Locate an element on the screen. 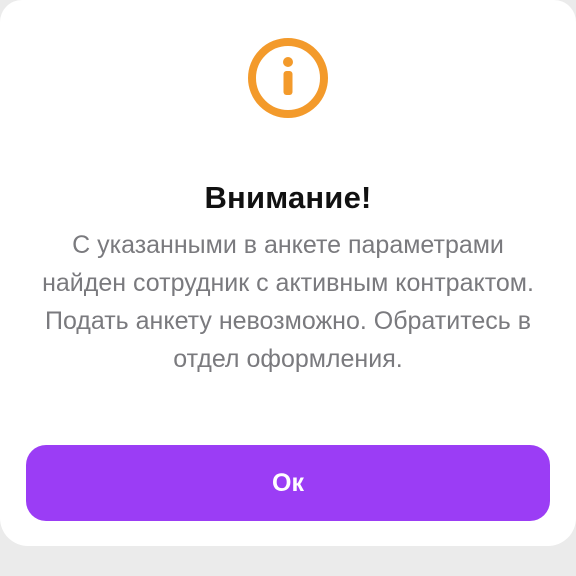  underlying-screen is located at coordinates (288, 561).